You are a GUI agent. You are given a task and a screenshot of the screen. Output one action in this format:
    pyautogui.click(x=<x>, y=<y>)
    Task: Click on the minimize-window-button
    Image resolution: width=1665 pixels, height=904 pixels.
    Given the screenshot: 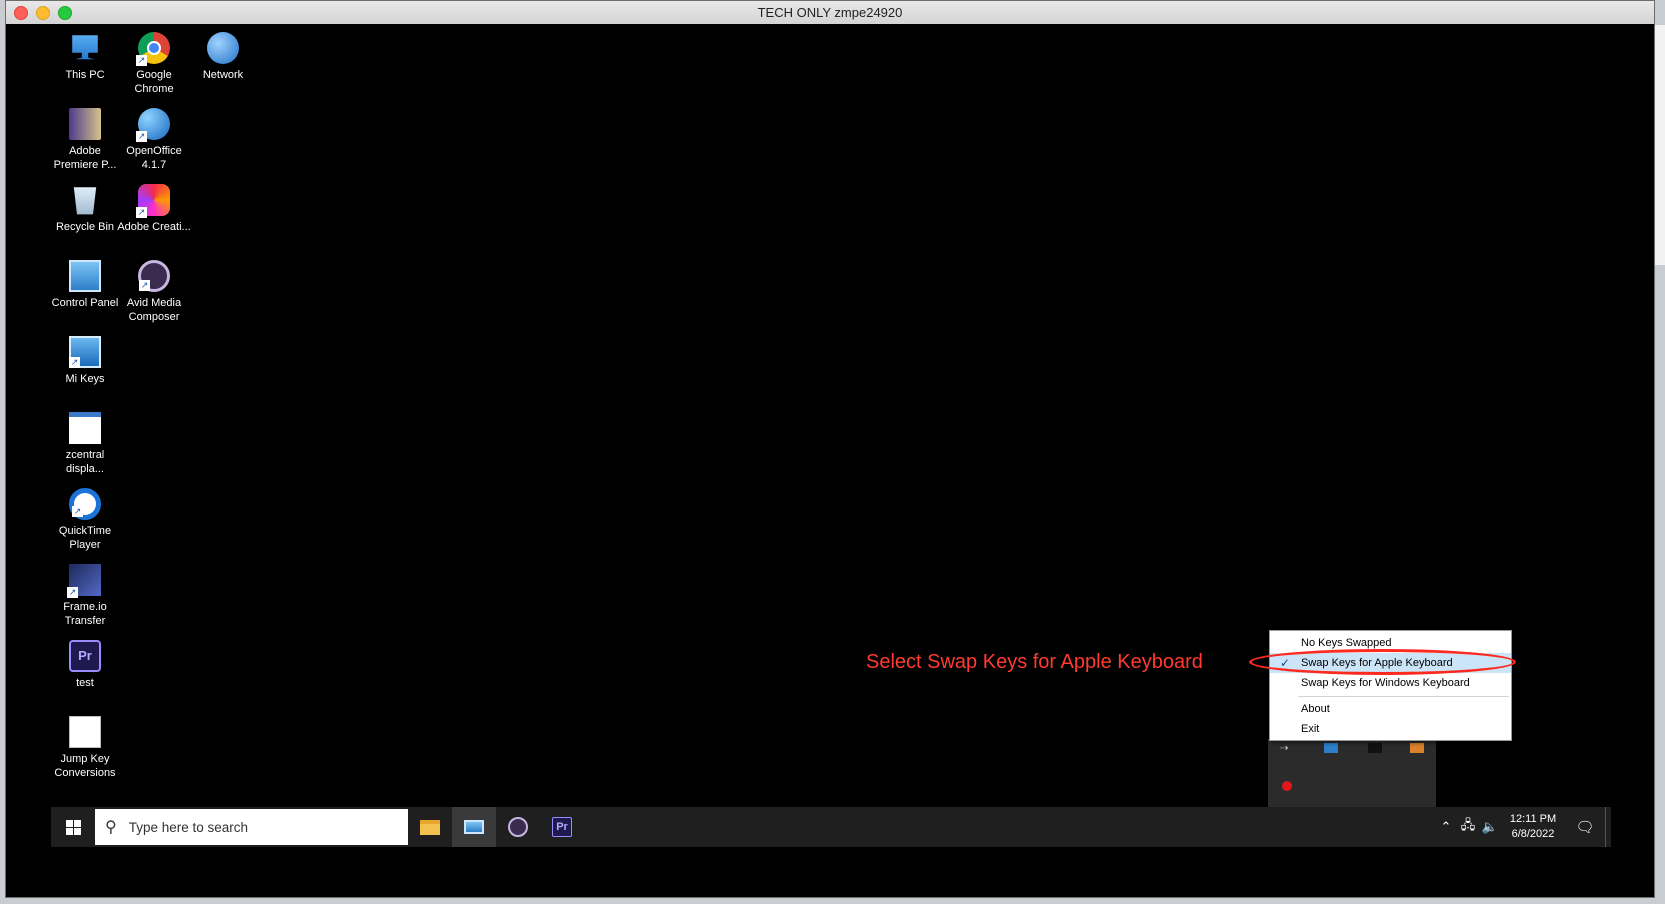 What is the action you would take?
    pyautogui.click(x=43, y=13)
    